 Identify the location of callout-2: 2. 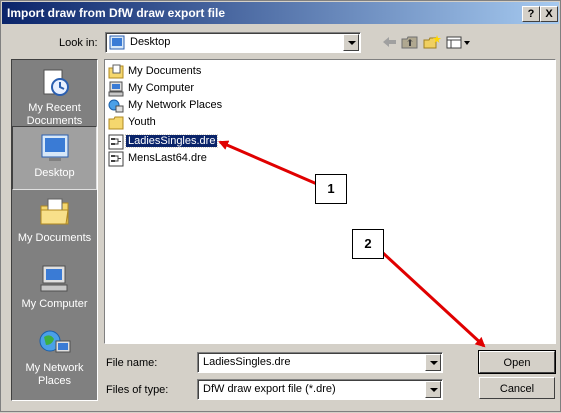
(368, 244).